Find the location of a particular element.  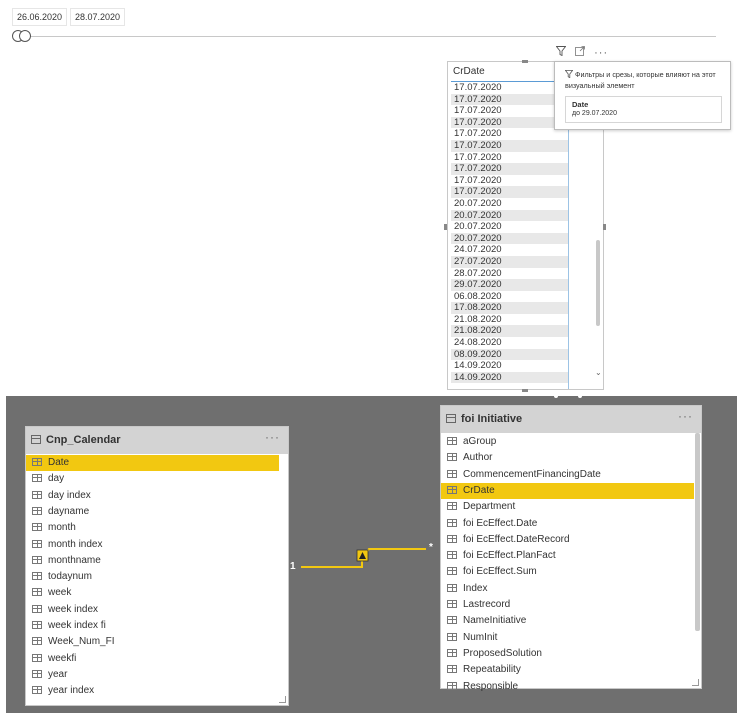

focus-mode-icon is located at coordinates (581, 52).